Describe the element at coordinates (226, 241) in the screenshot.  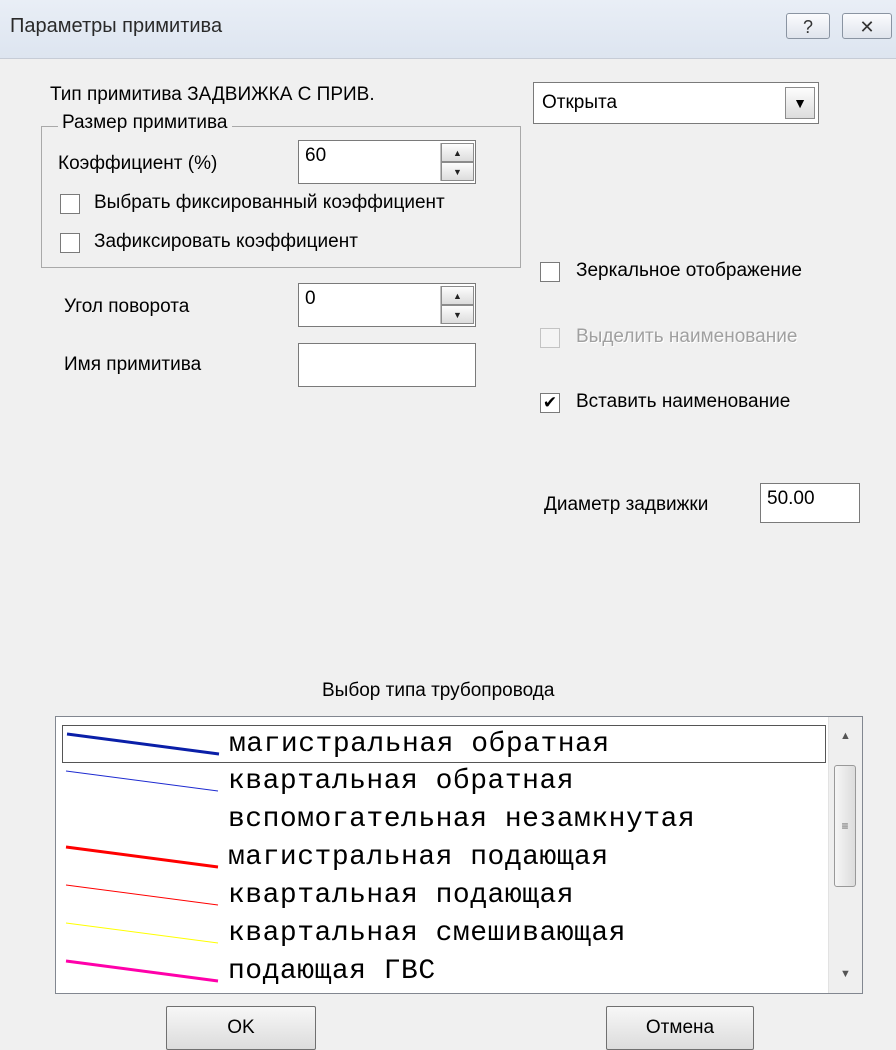
I see `fix-coefficient-label: Зафиксировать коэффициент` at that location.